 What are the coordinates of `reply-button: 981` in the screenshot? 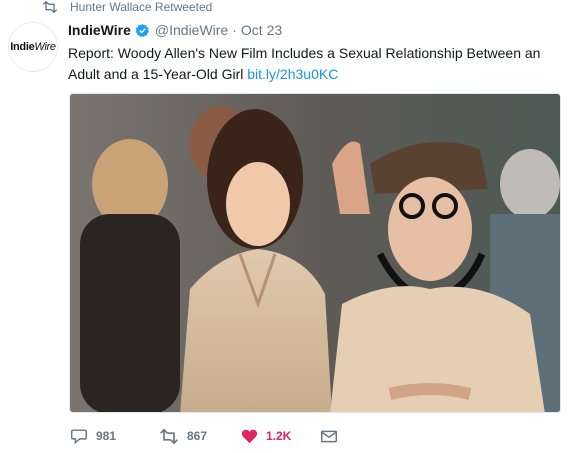 It's located at (114, 436).